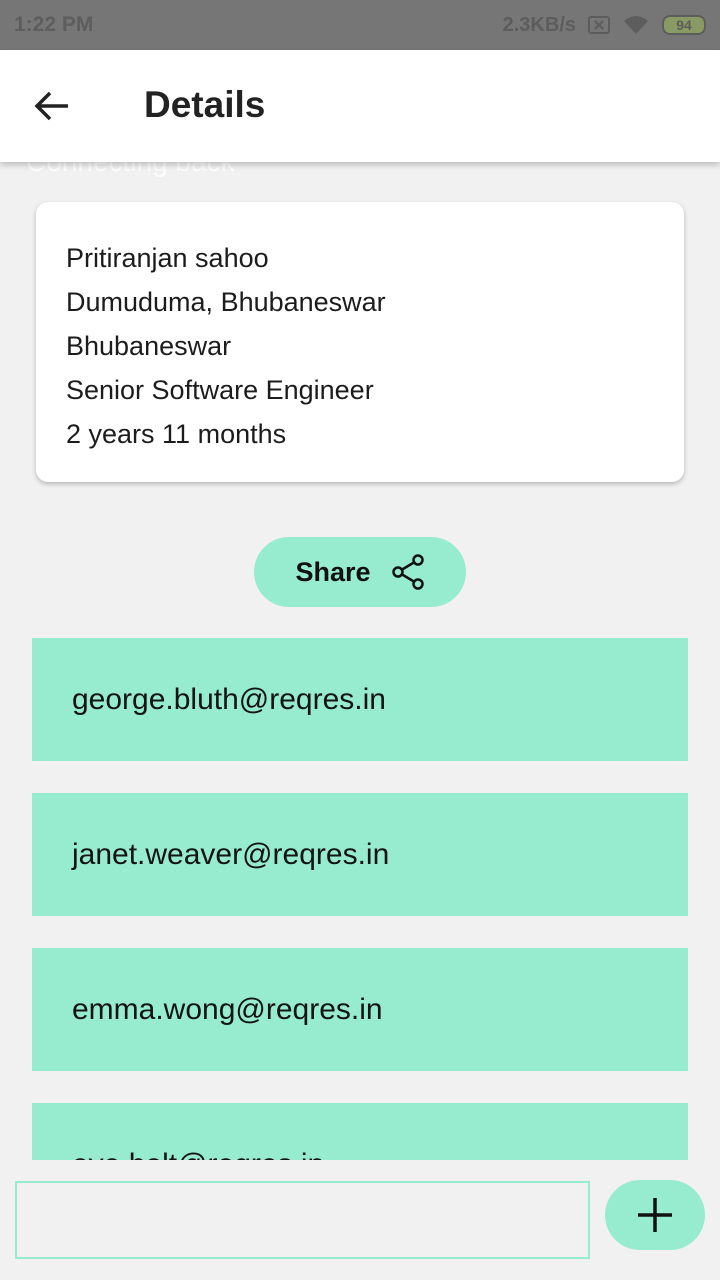  Describe the element at coordinates (539, 24) in the screenshot. I see `network-speed: 2.3KB/s` at that location.